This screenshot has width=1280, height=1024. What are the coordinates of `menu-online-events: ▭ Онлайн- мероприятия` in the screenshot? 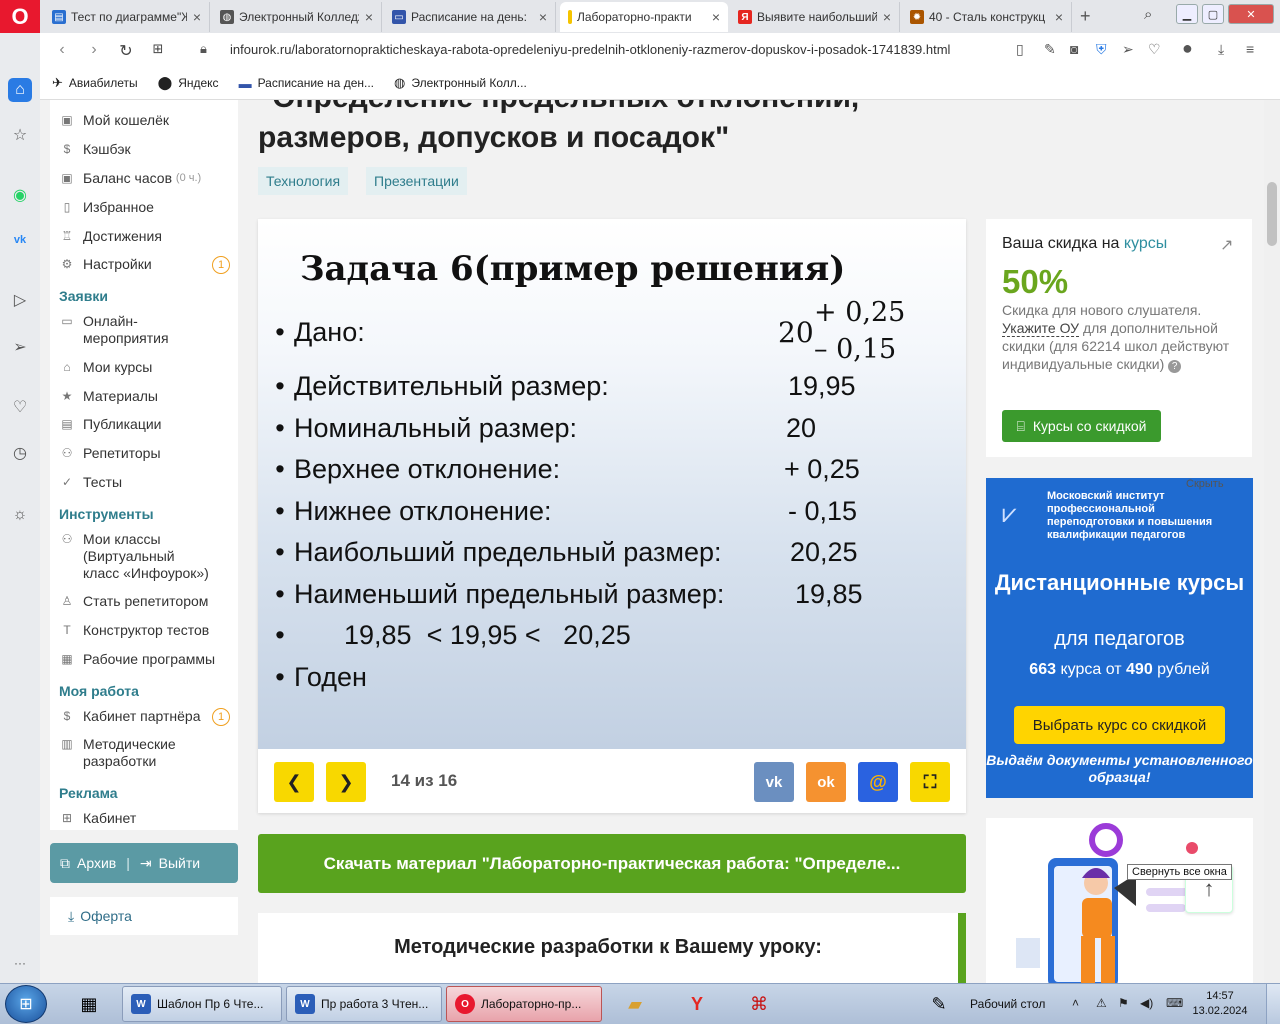 It's located at (114, 330).